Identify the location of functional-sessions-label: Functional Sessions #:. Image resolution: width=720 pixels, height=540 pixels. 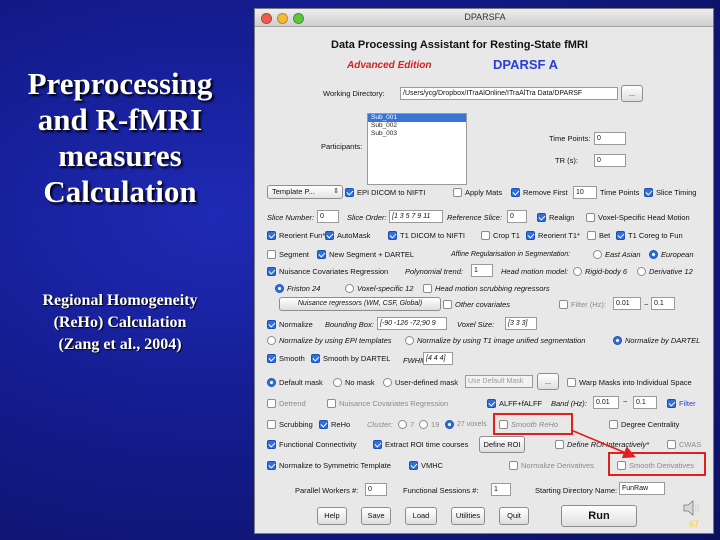
(441, 490).